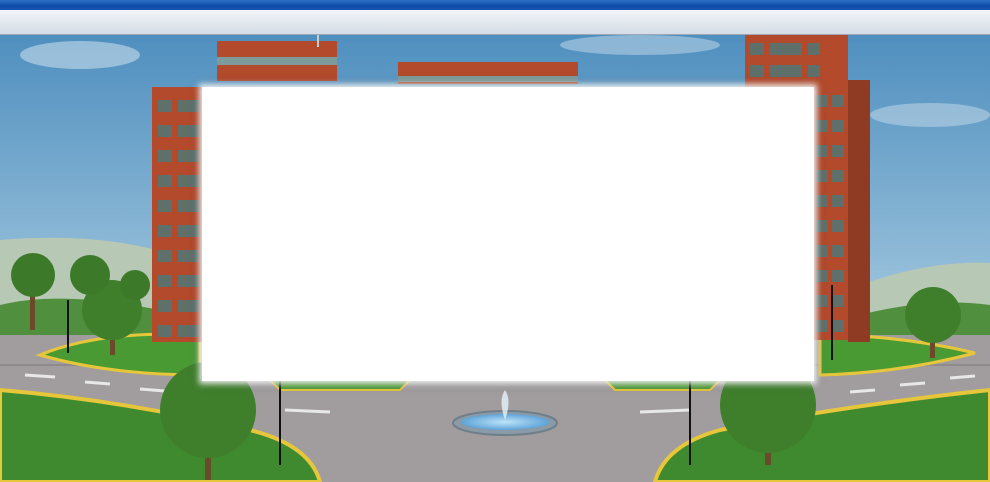  What do you see at coordinates (495, 22) in the screenshot?
I see `toolbar` at bounding box center [495, 22].